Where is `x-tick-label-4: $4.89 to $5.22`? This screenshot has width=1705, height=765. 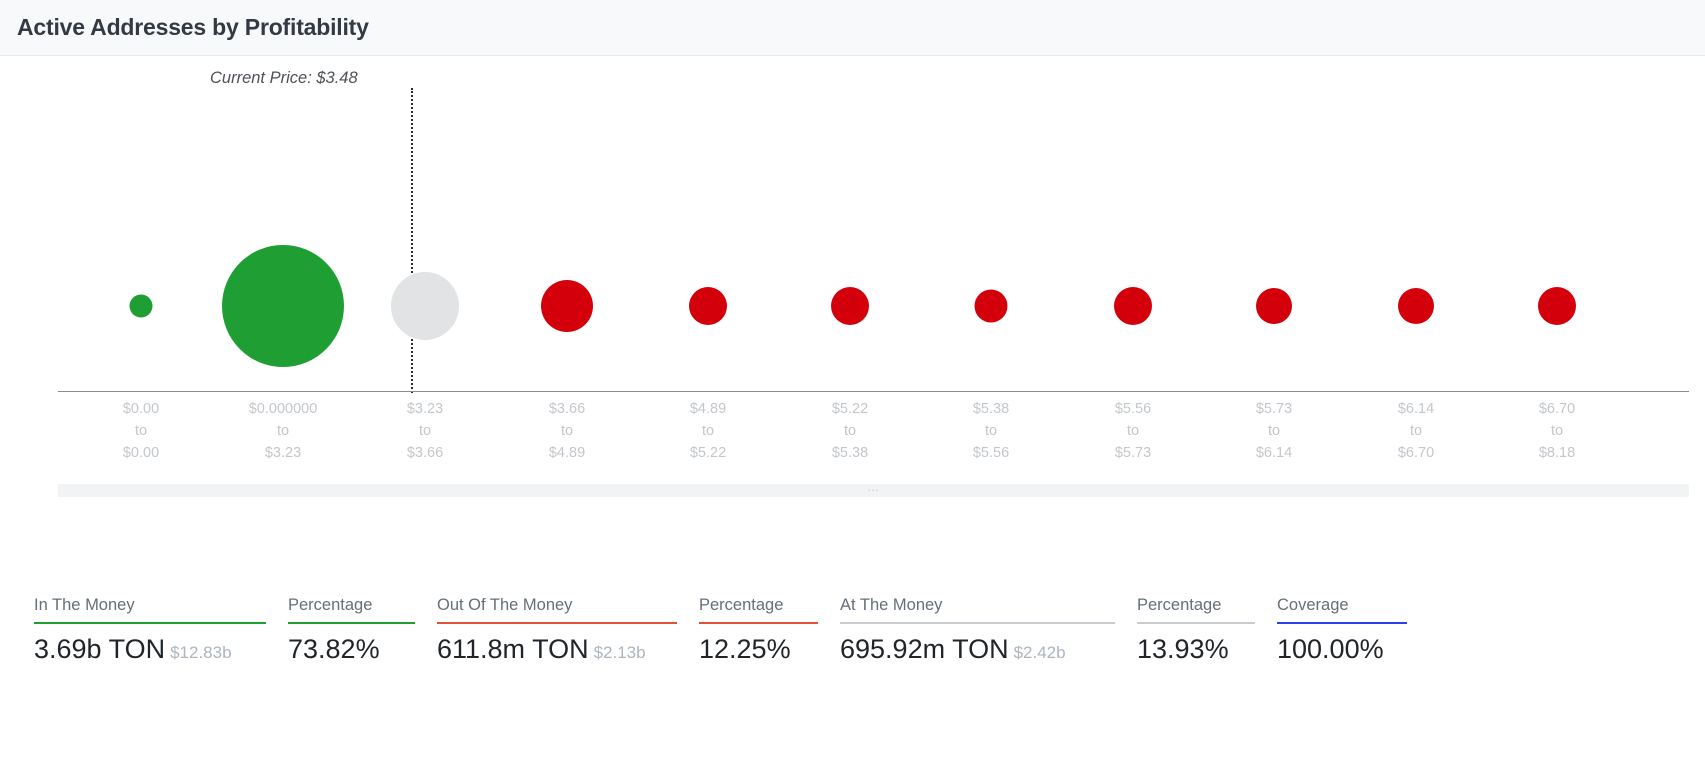 x-tick-label-4: $4.89 to $5.22 is located at coordinates (708, 431).